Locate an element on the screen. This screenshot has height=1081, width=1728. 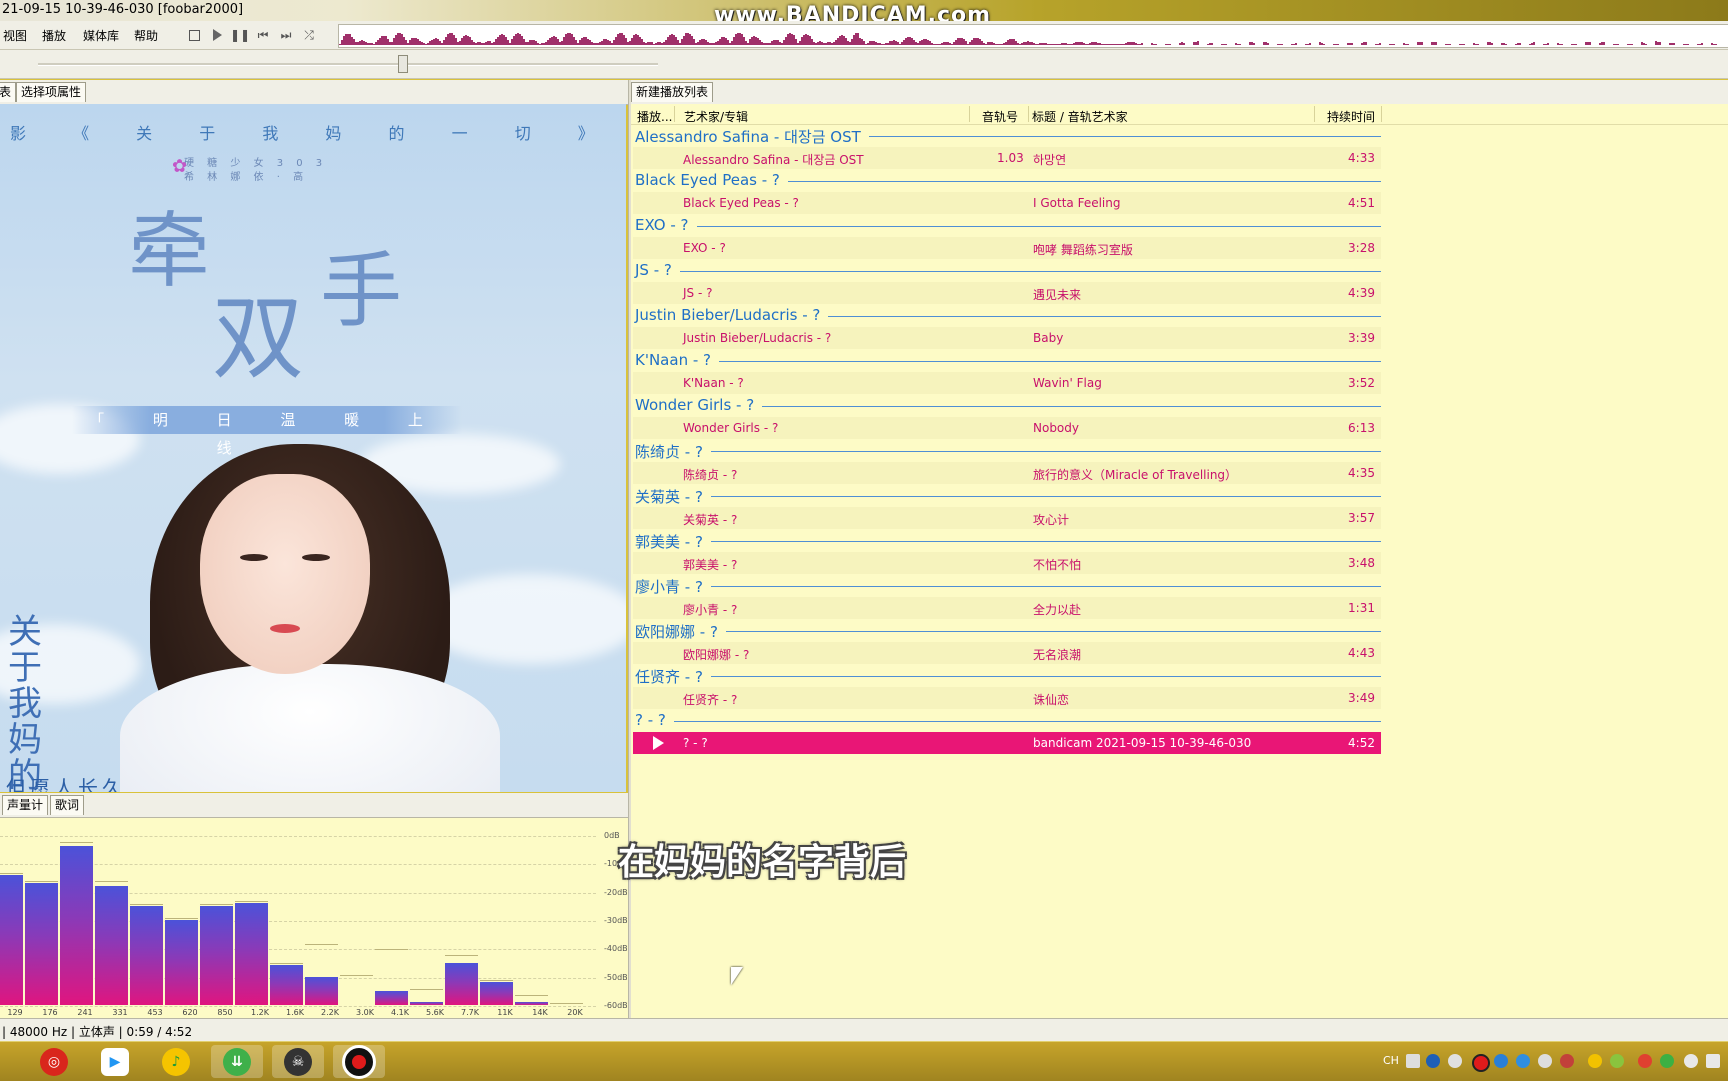
tab-lyrics: 歌词 is located at coordinates (67, 805).